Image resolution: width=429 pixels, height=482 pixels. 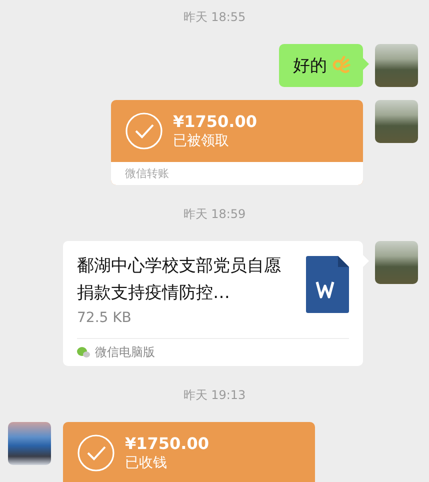 I want to click on timestamp: 昨天 18:55, so click(x=214, y=17).